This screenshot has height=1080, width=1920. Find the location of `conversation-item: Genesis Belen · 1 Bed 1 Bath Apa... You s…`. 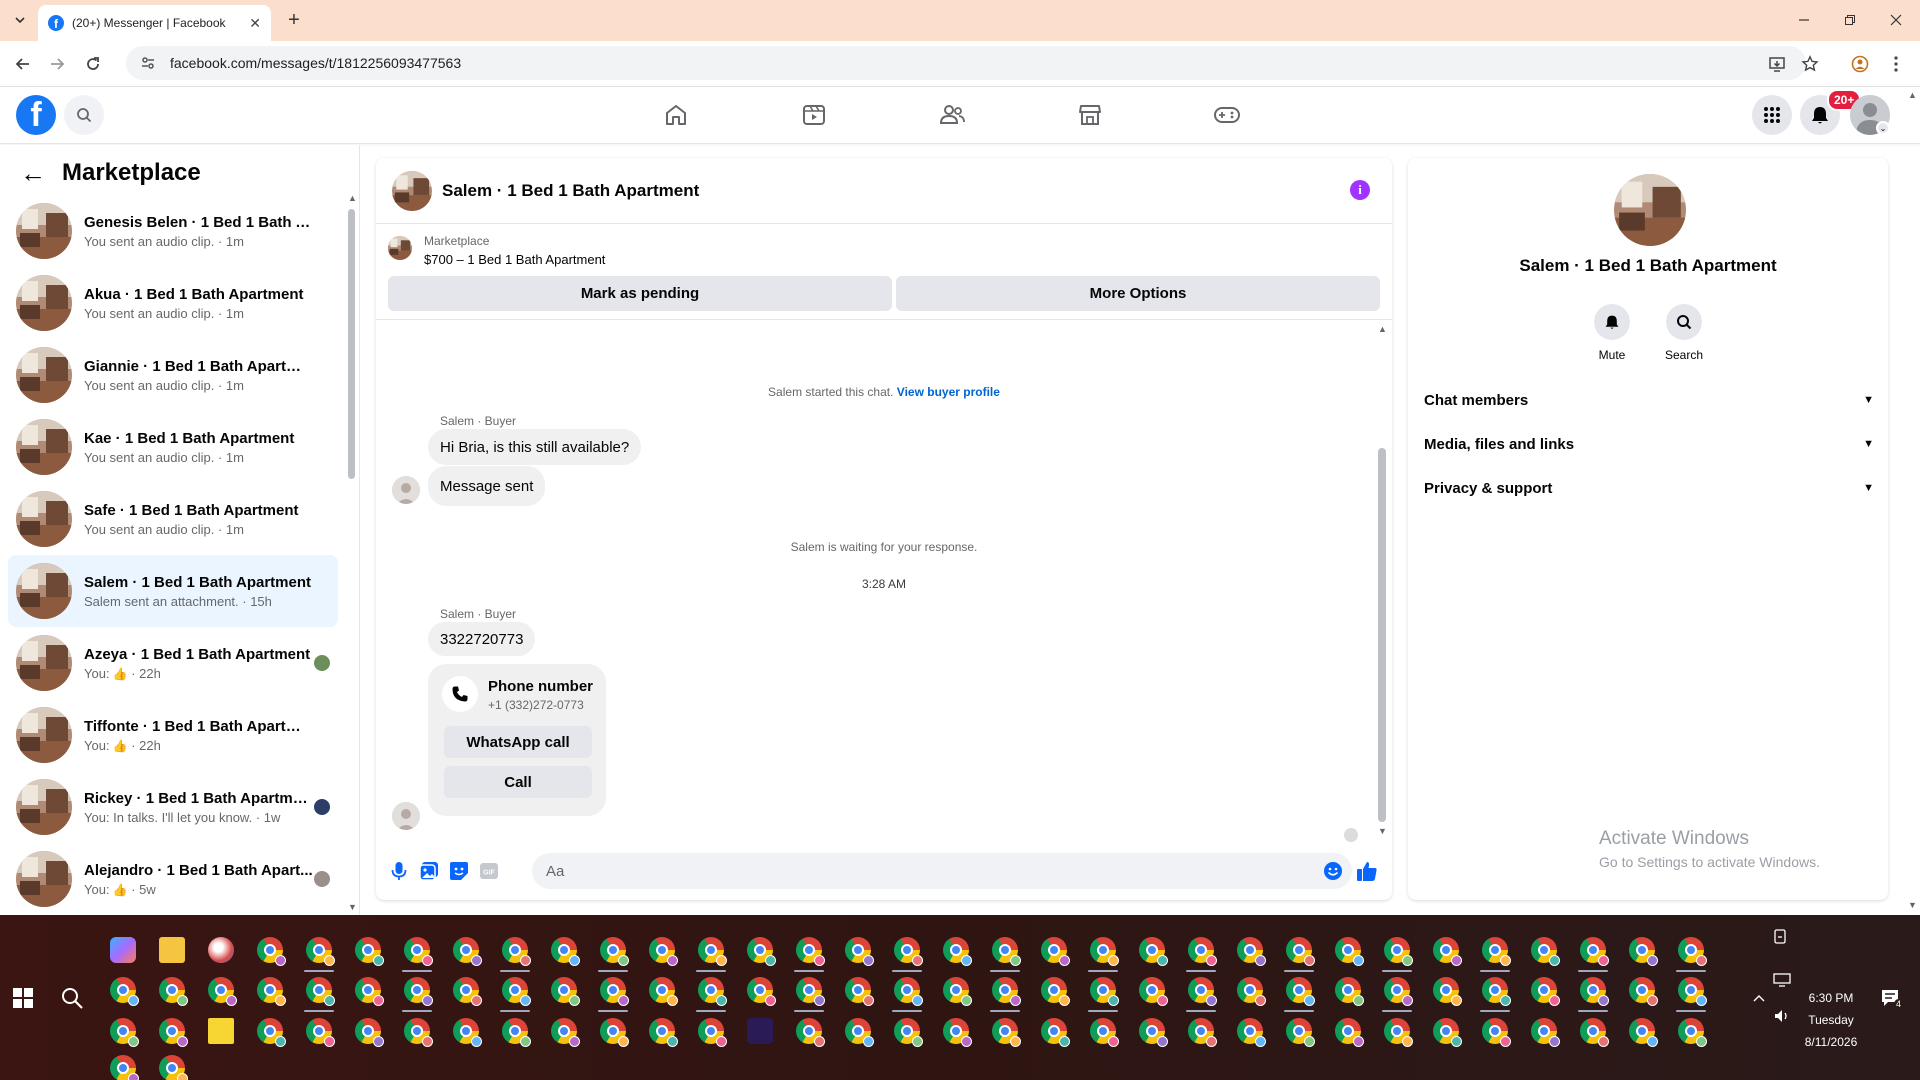

conversation-item: Genesis Belen · 1 Bed 1 Bath Apa... You s… is located at coordinates (173, 231).